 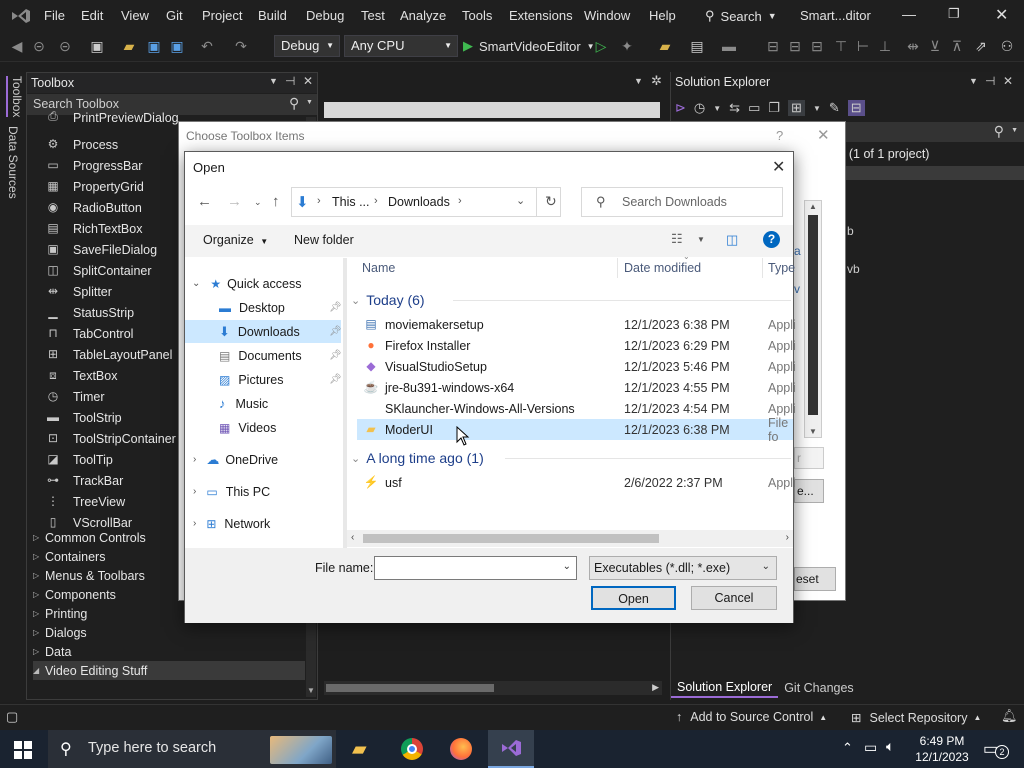 I want to click on panel-menu-icon: ▼, so click(x=973, y=81).